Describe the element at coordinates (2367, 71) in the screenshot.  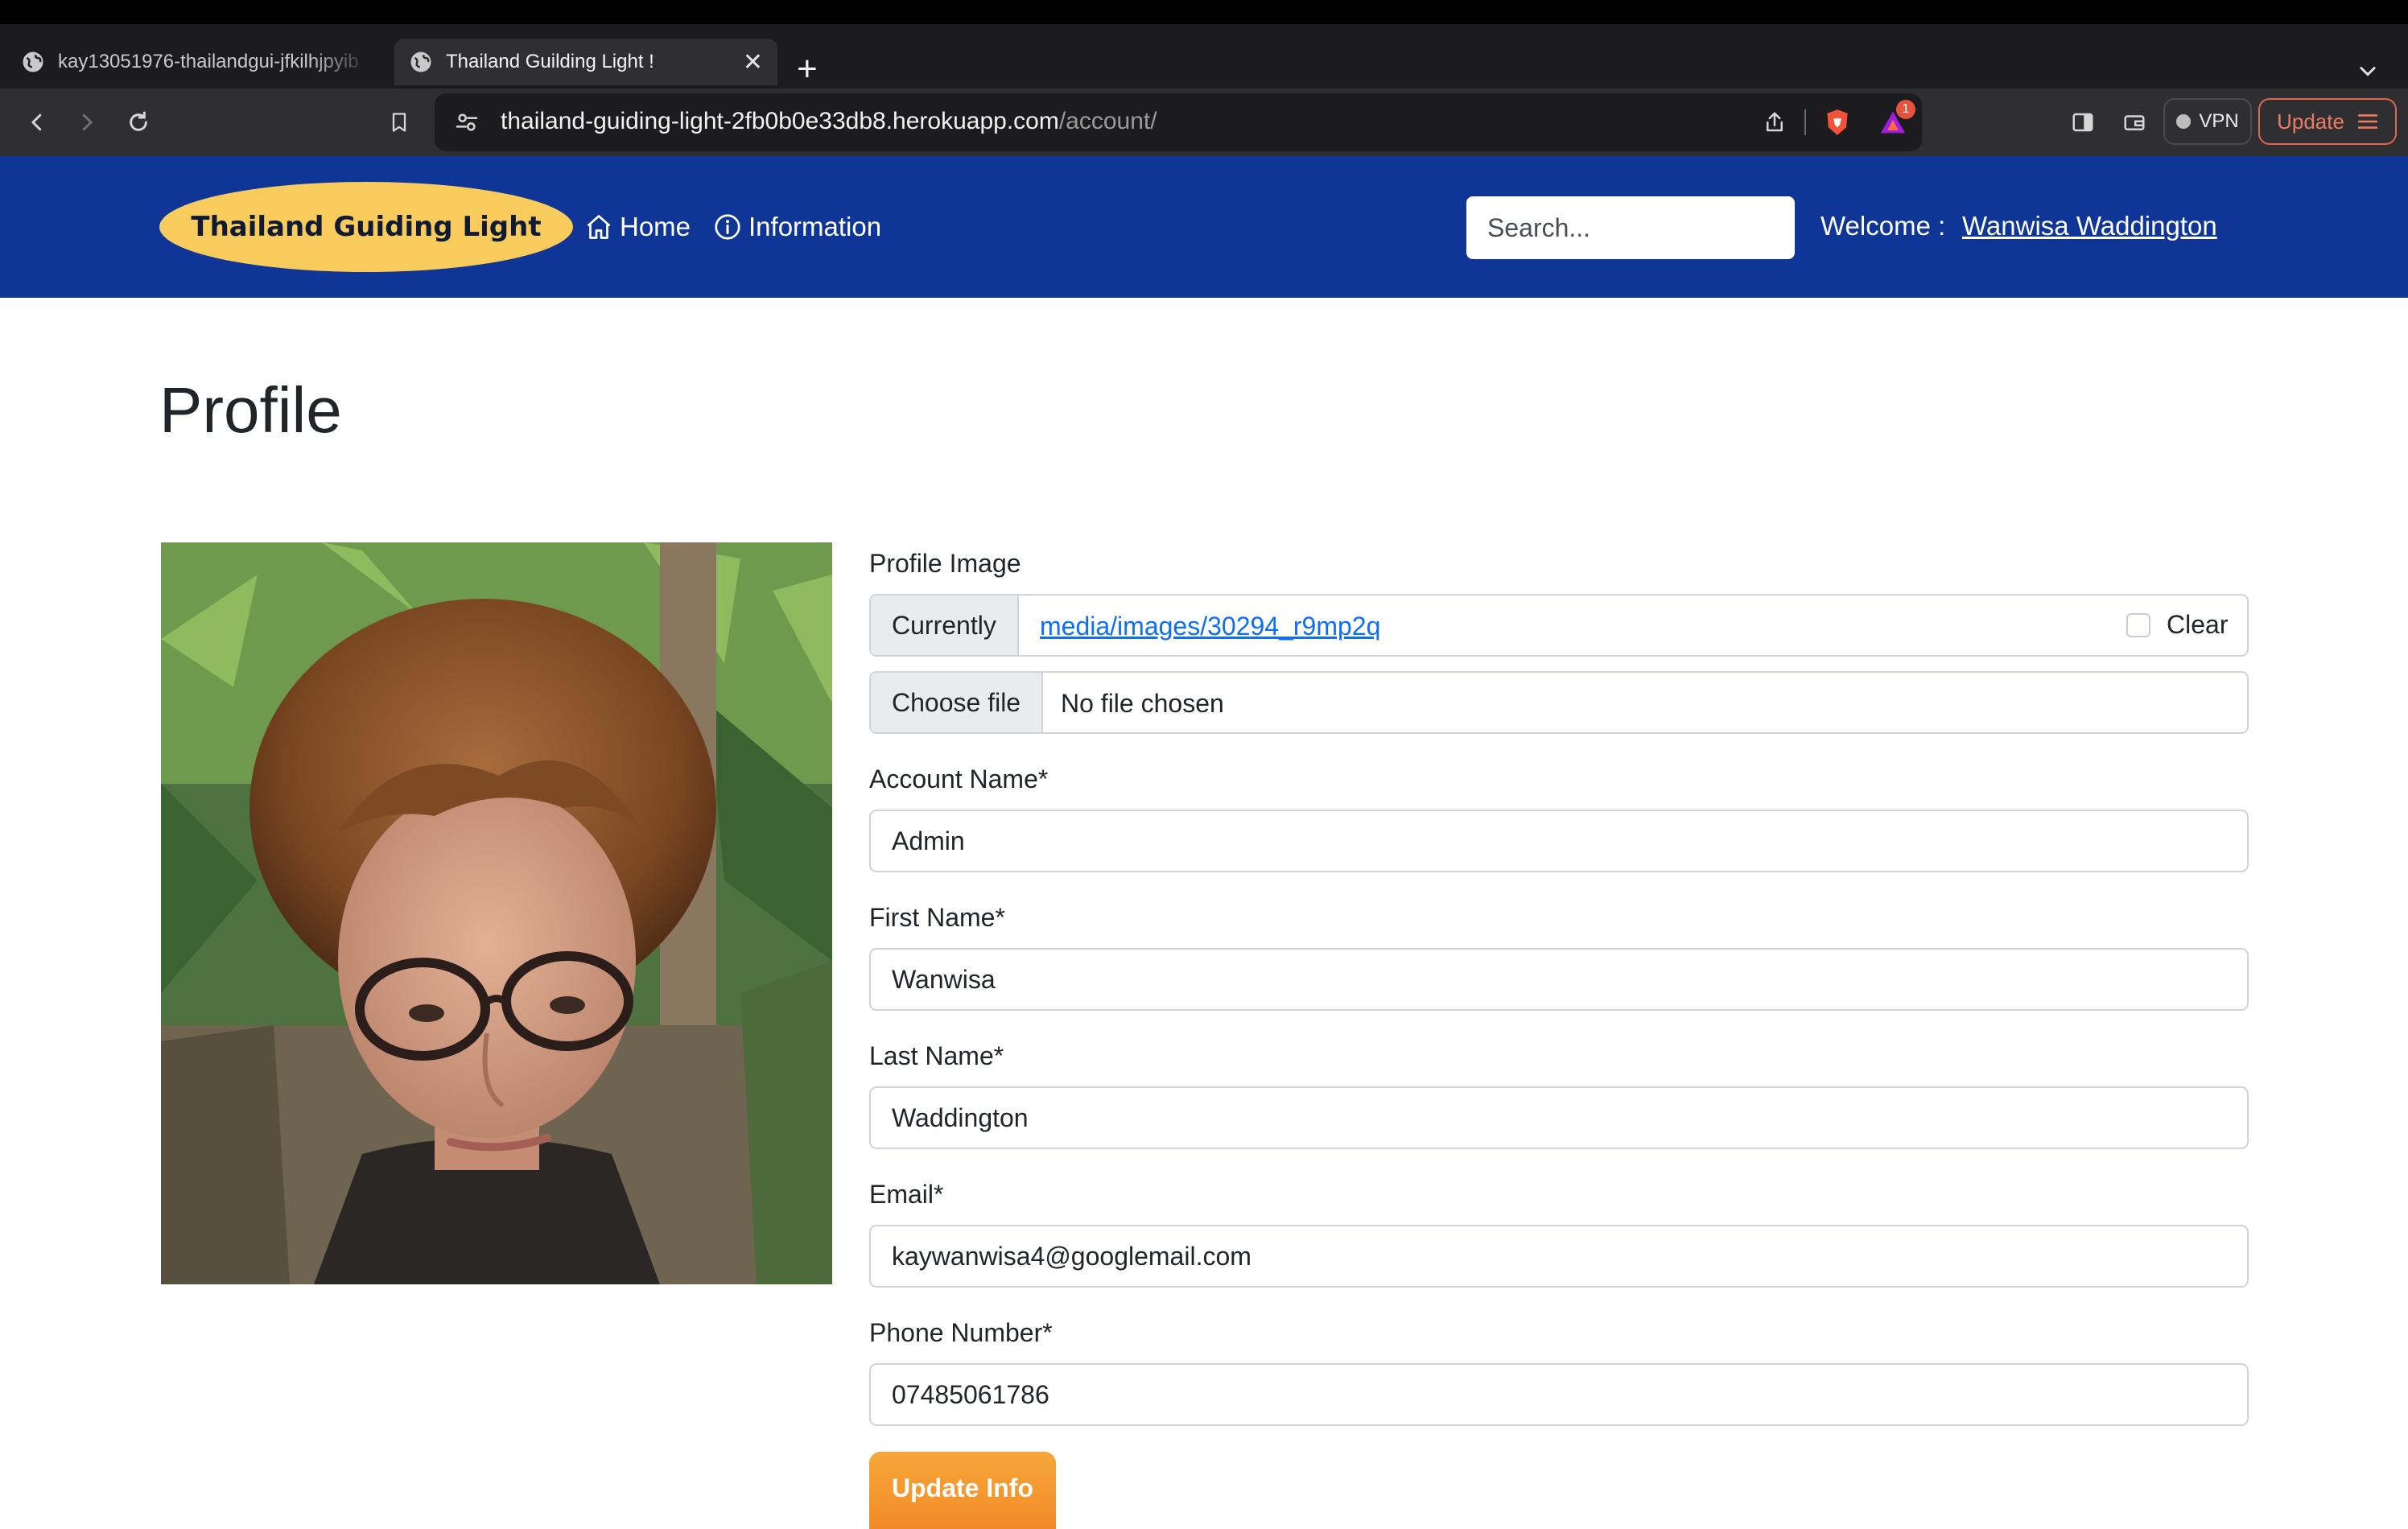
I see `chevron-down-icon` at that location.